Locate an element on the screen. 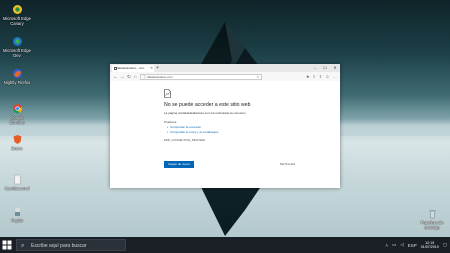  try-label: Prueba a: is located at coordinates (171, 122).